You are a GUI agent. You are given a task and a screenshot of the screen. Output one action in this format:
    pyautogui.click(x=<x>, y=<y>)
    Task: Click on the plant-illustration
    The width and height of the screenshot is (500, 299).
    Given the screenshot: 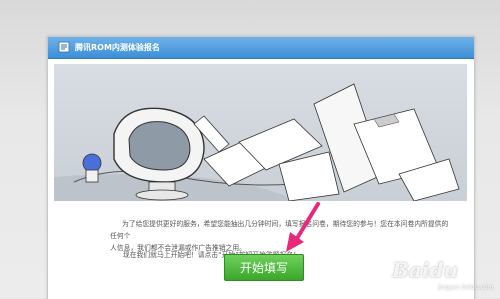 What is the action you would take?
    pyautogui.click(x=92, y=168)
    